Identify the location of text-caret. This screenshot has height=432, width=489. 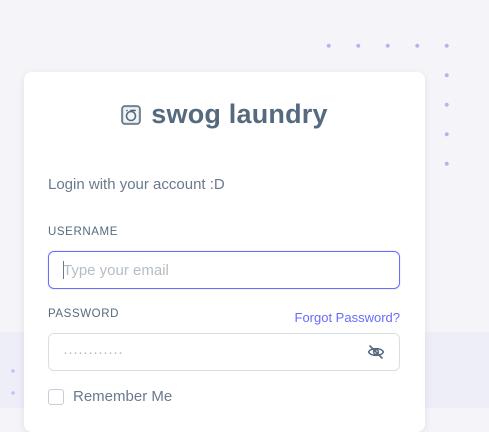
(63, 270).